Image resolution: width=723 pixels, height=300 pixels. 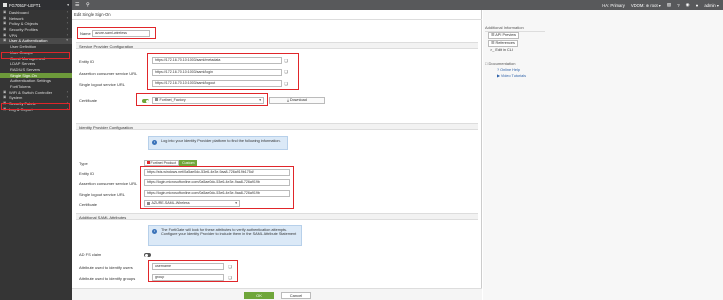 What do you see at coordinates (711, 5) in the screenshot?
I see `admin-menu: admin ▾` at bounding box center [711, 5].